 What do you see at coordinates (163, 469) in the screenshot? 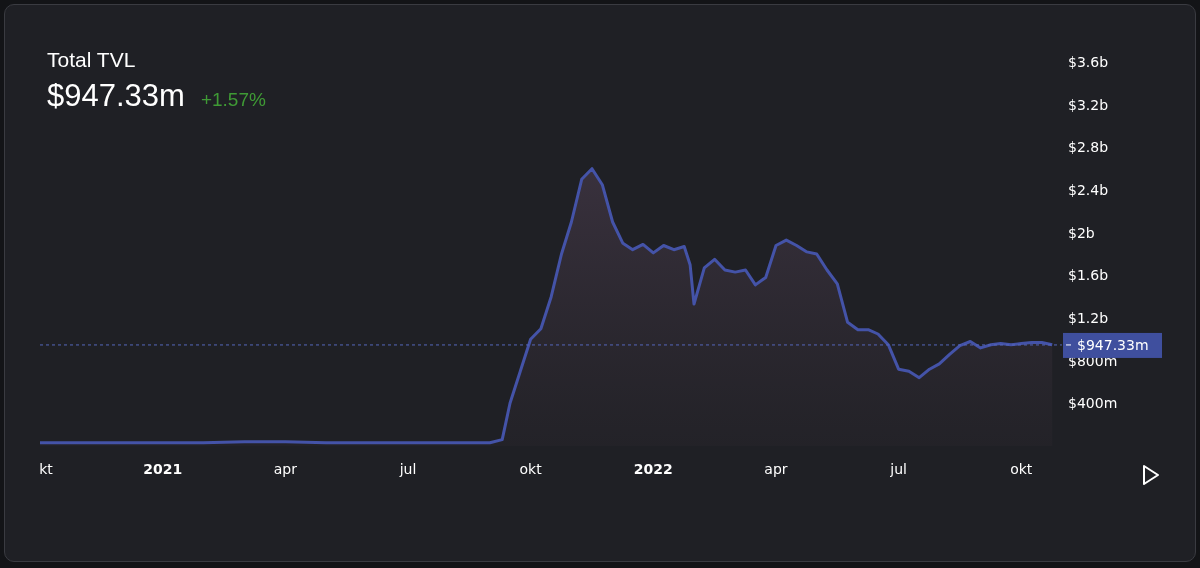
I see `x-axis-label: 2021` at bounding box center [163, 469].